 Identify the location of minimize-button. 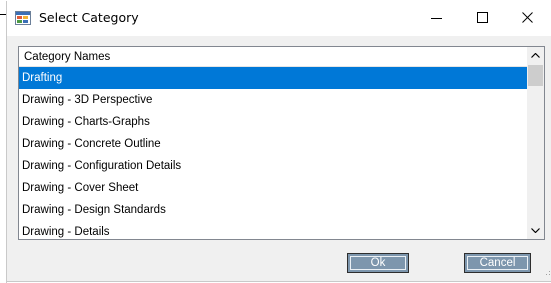
(437, 18).